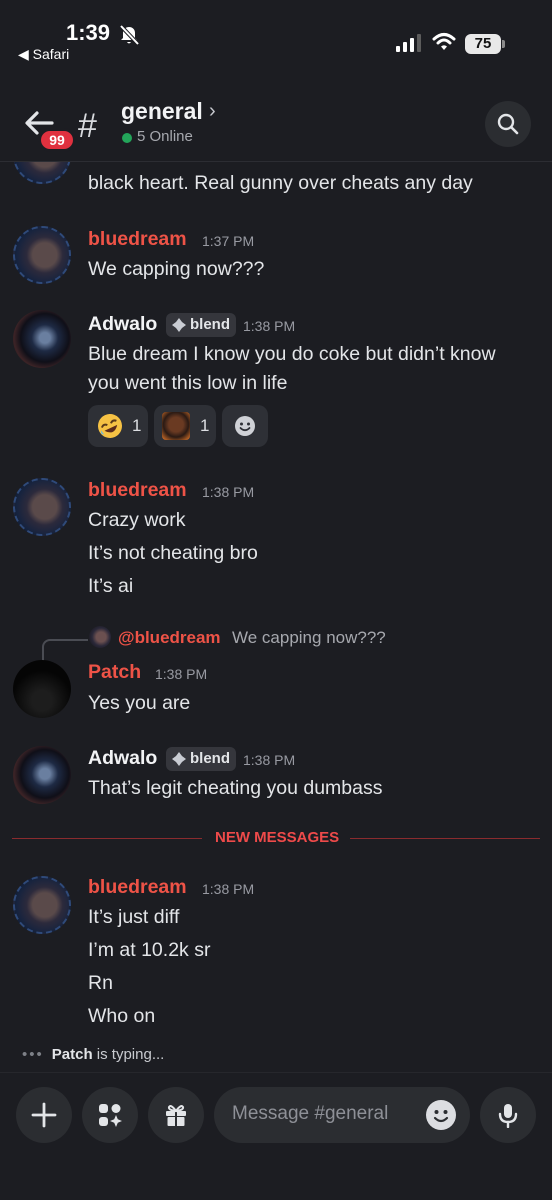 This screenshot has width=552, height=1200. Describe the element at coordinates (107, 838) in the screenshot. I see `new-messages-divider-left` at that location.